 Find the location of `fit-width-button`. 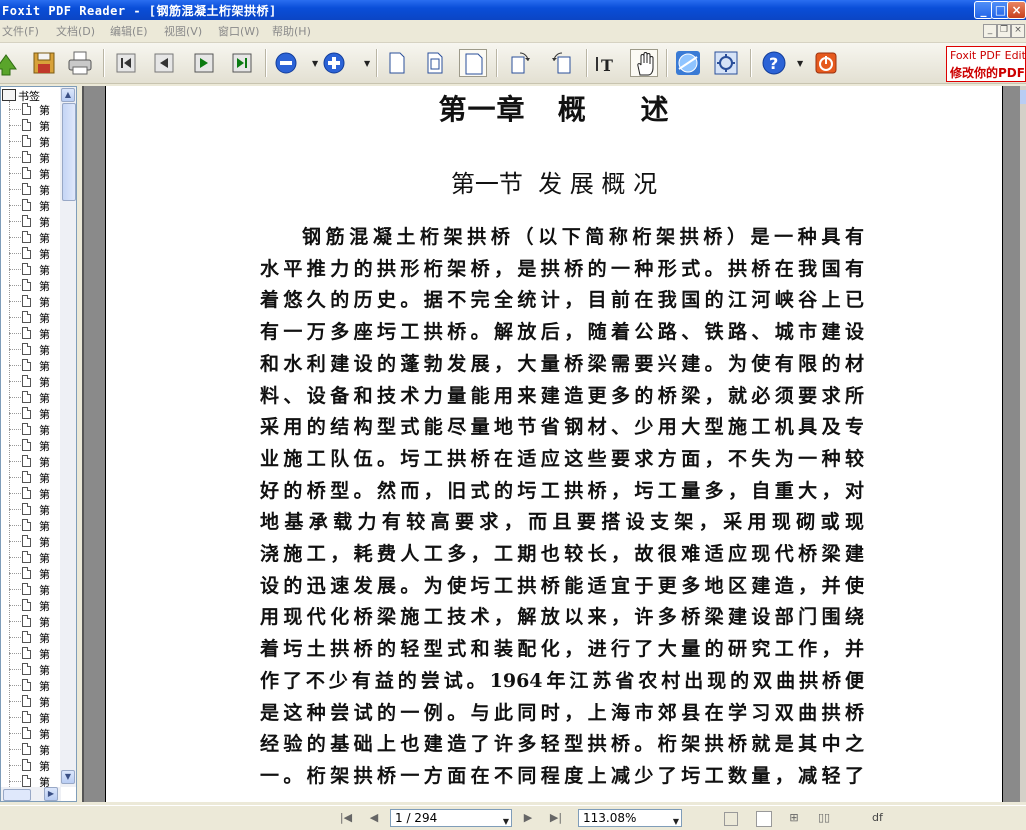

fit-width-button is located at coordinates (473, 63).